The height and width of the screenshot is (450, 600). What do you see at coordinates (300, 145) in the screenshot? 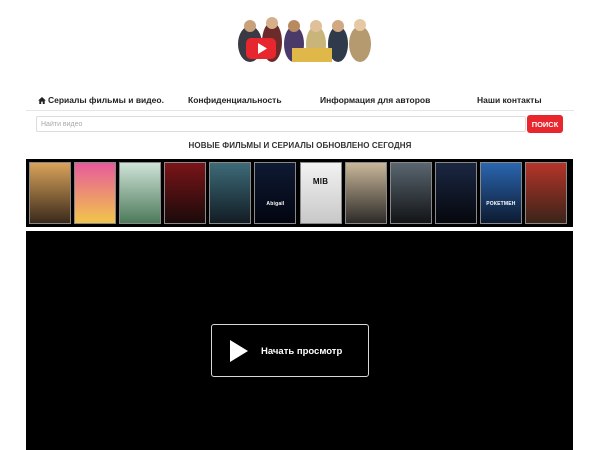
I see `page-headline: НОВЫЕ ФИЛЬМЫ И СЕРИАЛЫ ОБНОВЛЕНО СЕГОДНЯ` at bounding box center [300, 145].